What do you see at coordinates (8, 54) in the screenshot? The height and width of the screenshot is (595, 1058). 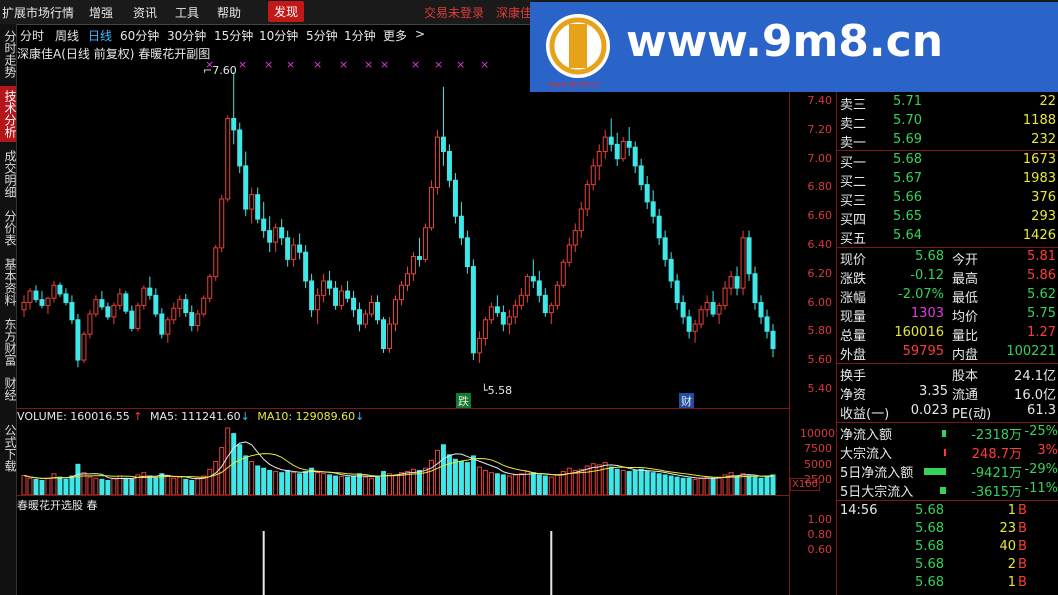 I see `tab-intraday: 分时走势` at bounding box center [8, 54].